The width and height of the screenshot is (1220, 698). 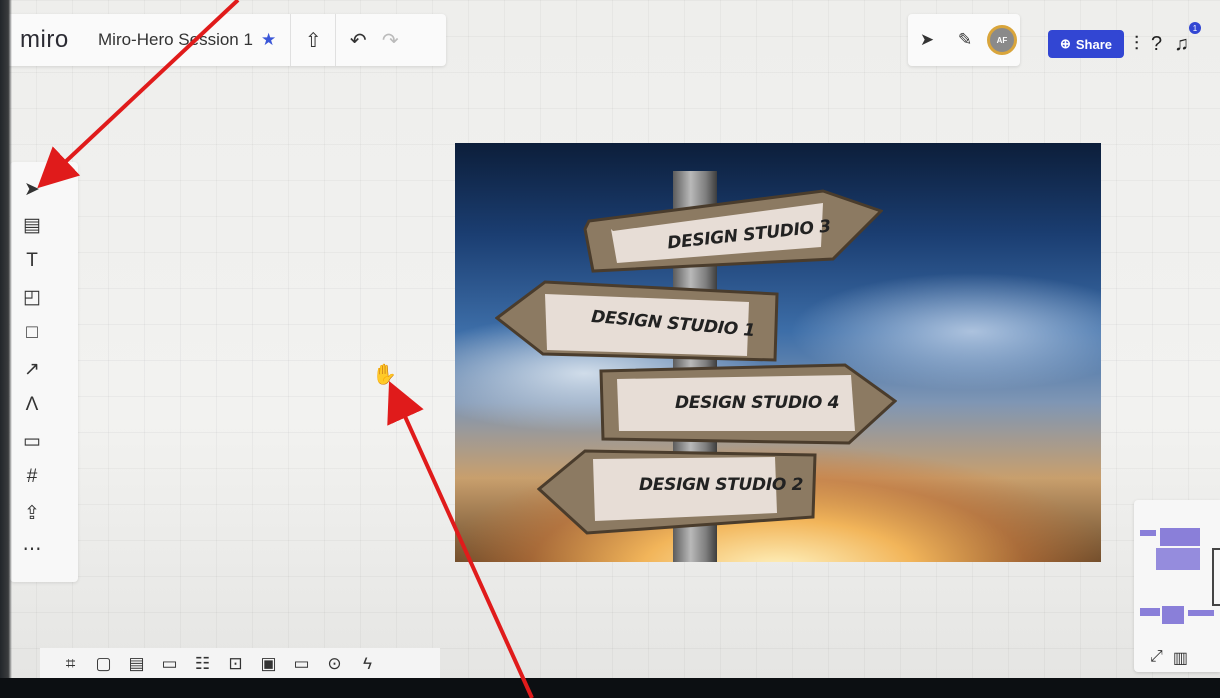 What do you see at coordinates (268, 664) in the screenshot?
I see `bottom-tool-icon: ▣` at bounding box center [268, 664].